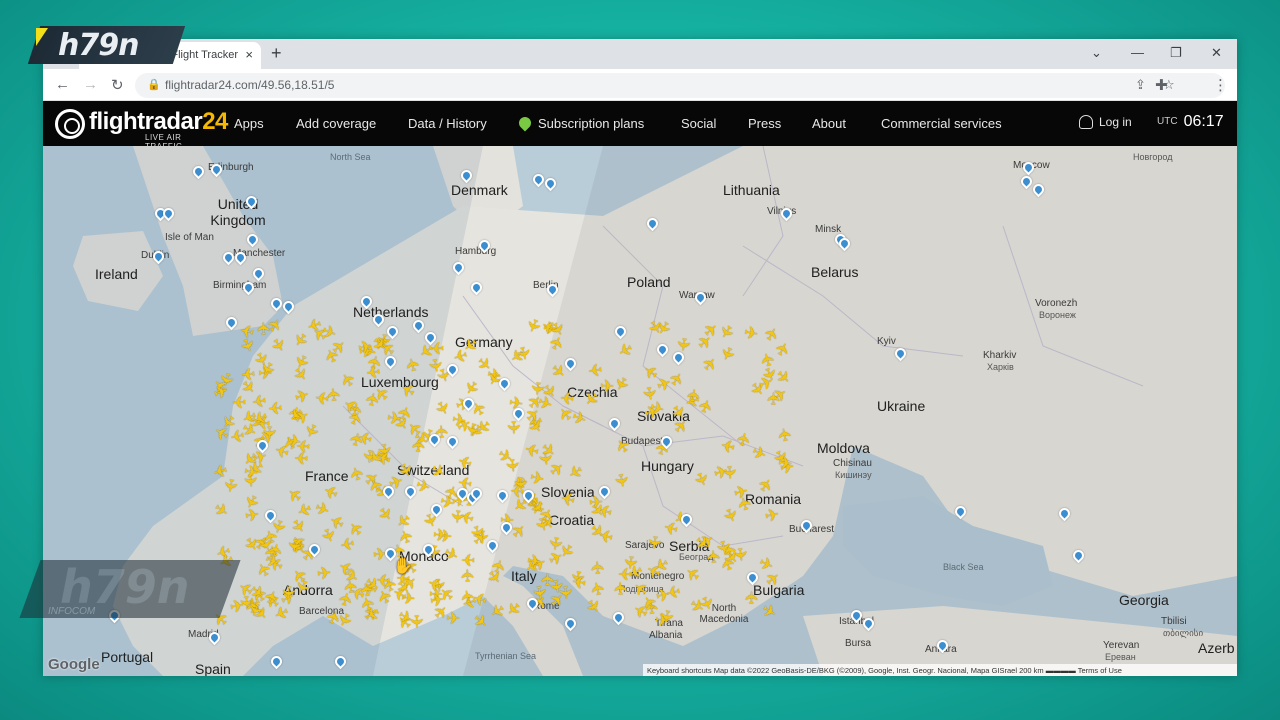 Image resolution: width=1280 pixels, height=720 pixels. I want to click on flightradar-logo: flightradar24 LIVE AIR TRAFFIC, so click(141, 128).